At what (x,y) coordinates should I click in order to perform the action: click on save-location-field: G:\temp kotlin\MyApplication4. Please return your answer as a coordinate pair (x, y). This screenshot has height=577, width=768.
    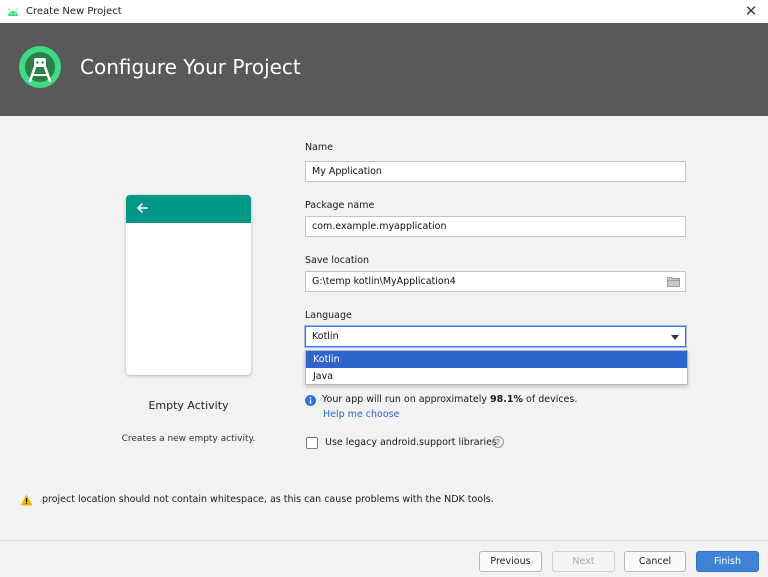
    Looking at the image, I should click on (495, 281).